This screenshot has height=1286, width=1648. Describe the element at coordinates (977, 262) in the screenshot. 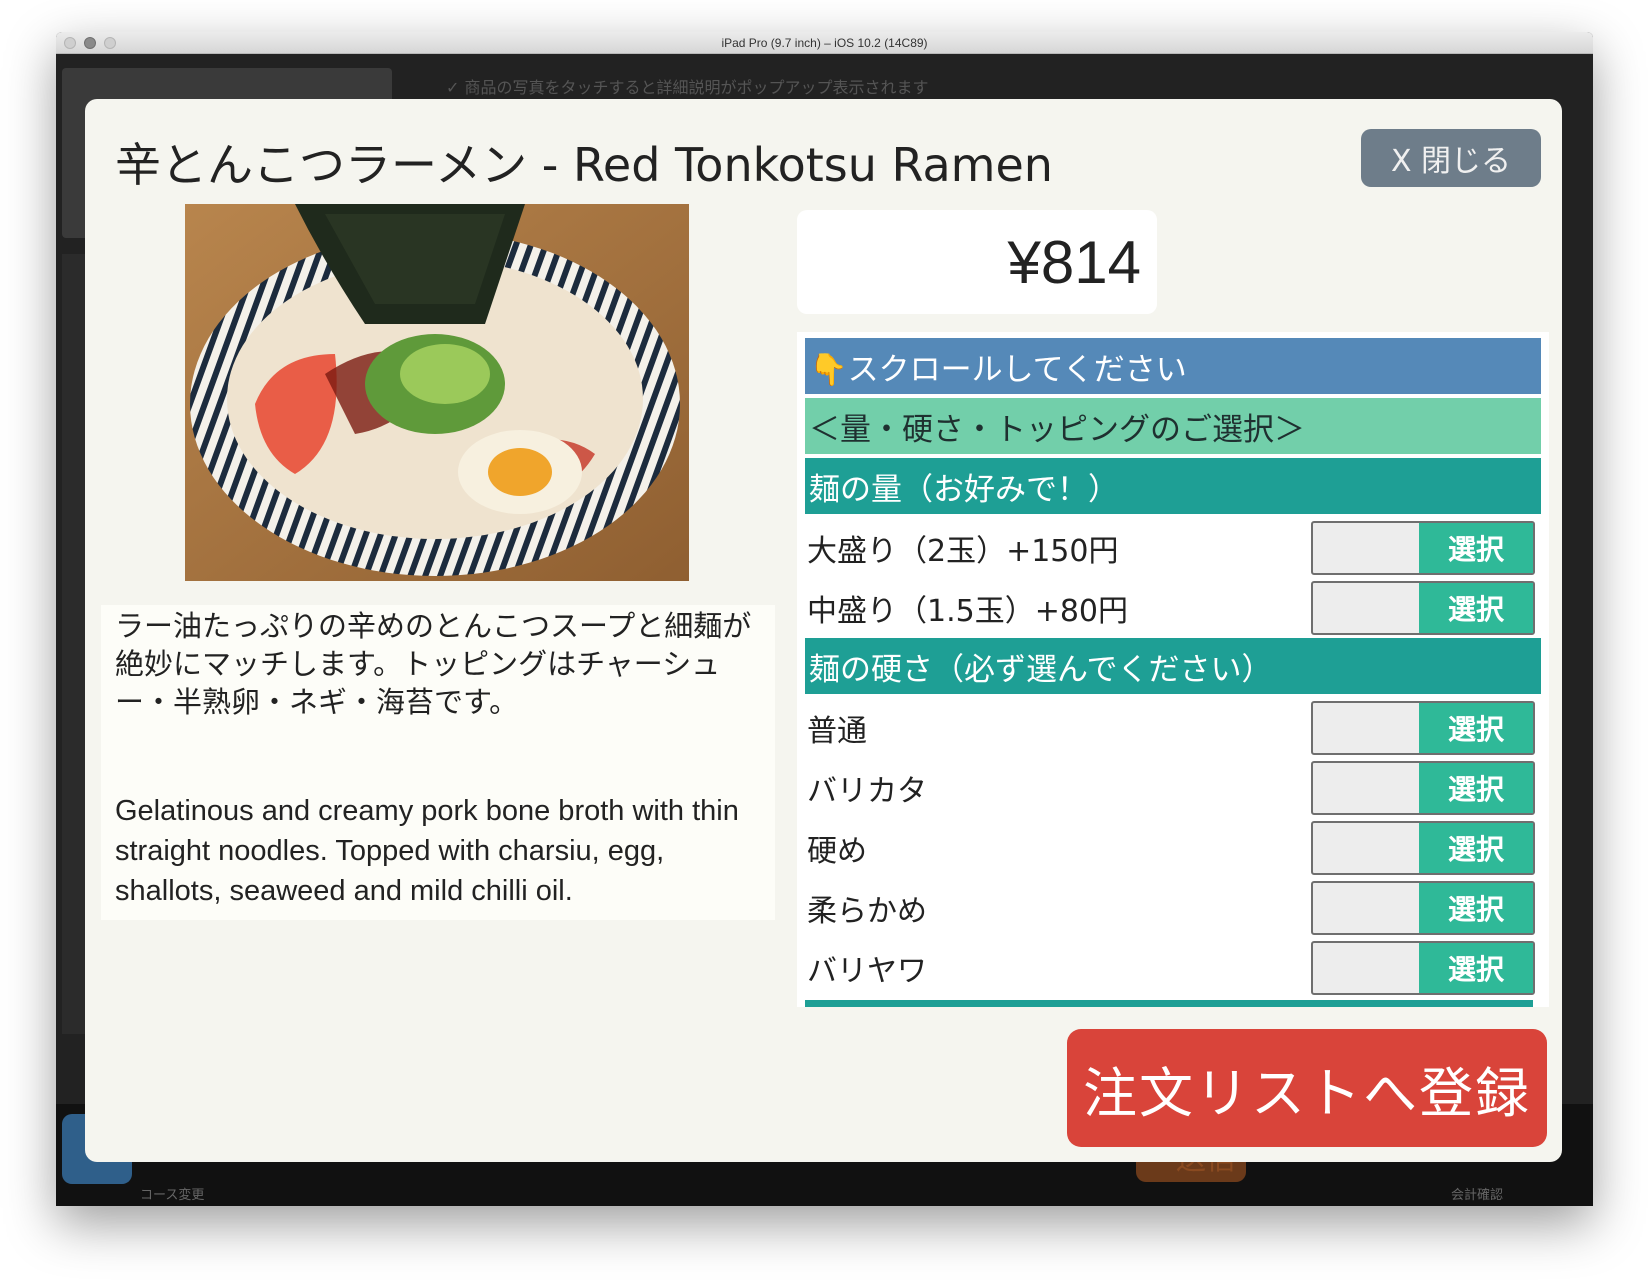

I see `price-box: ¥814` at that location.